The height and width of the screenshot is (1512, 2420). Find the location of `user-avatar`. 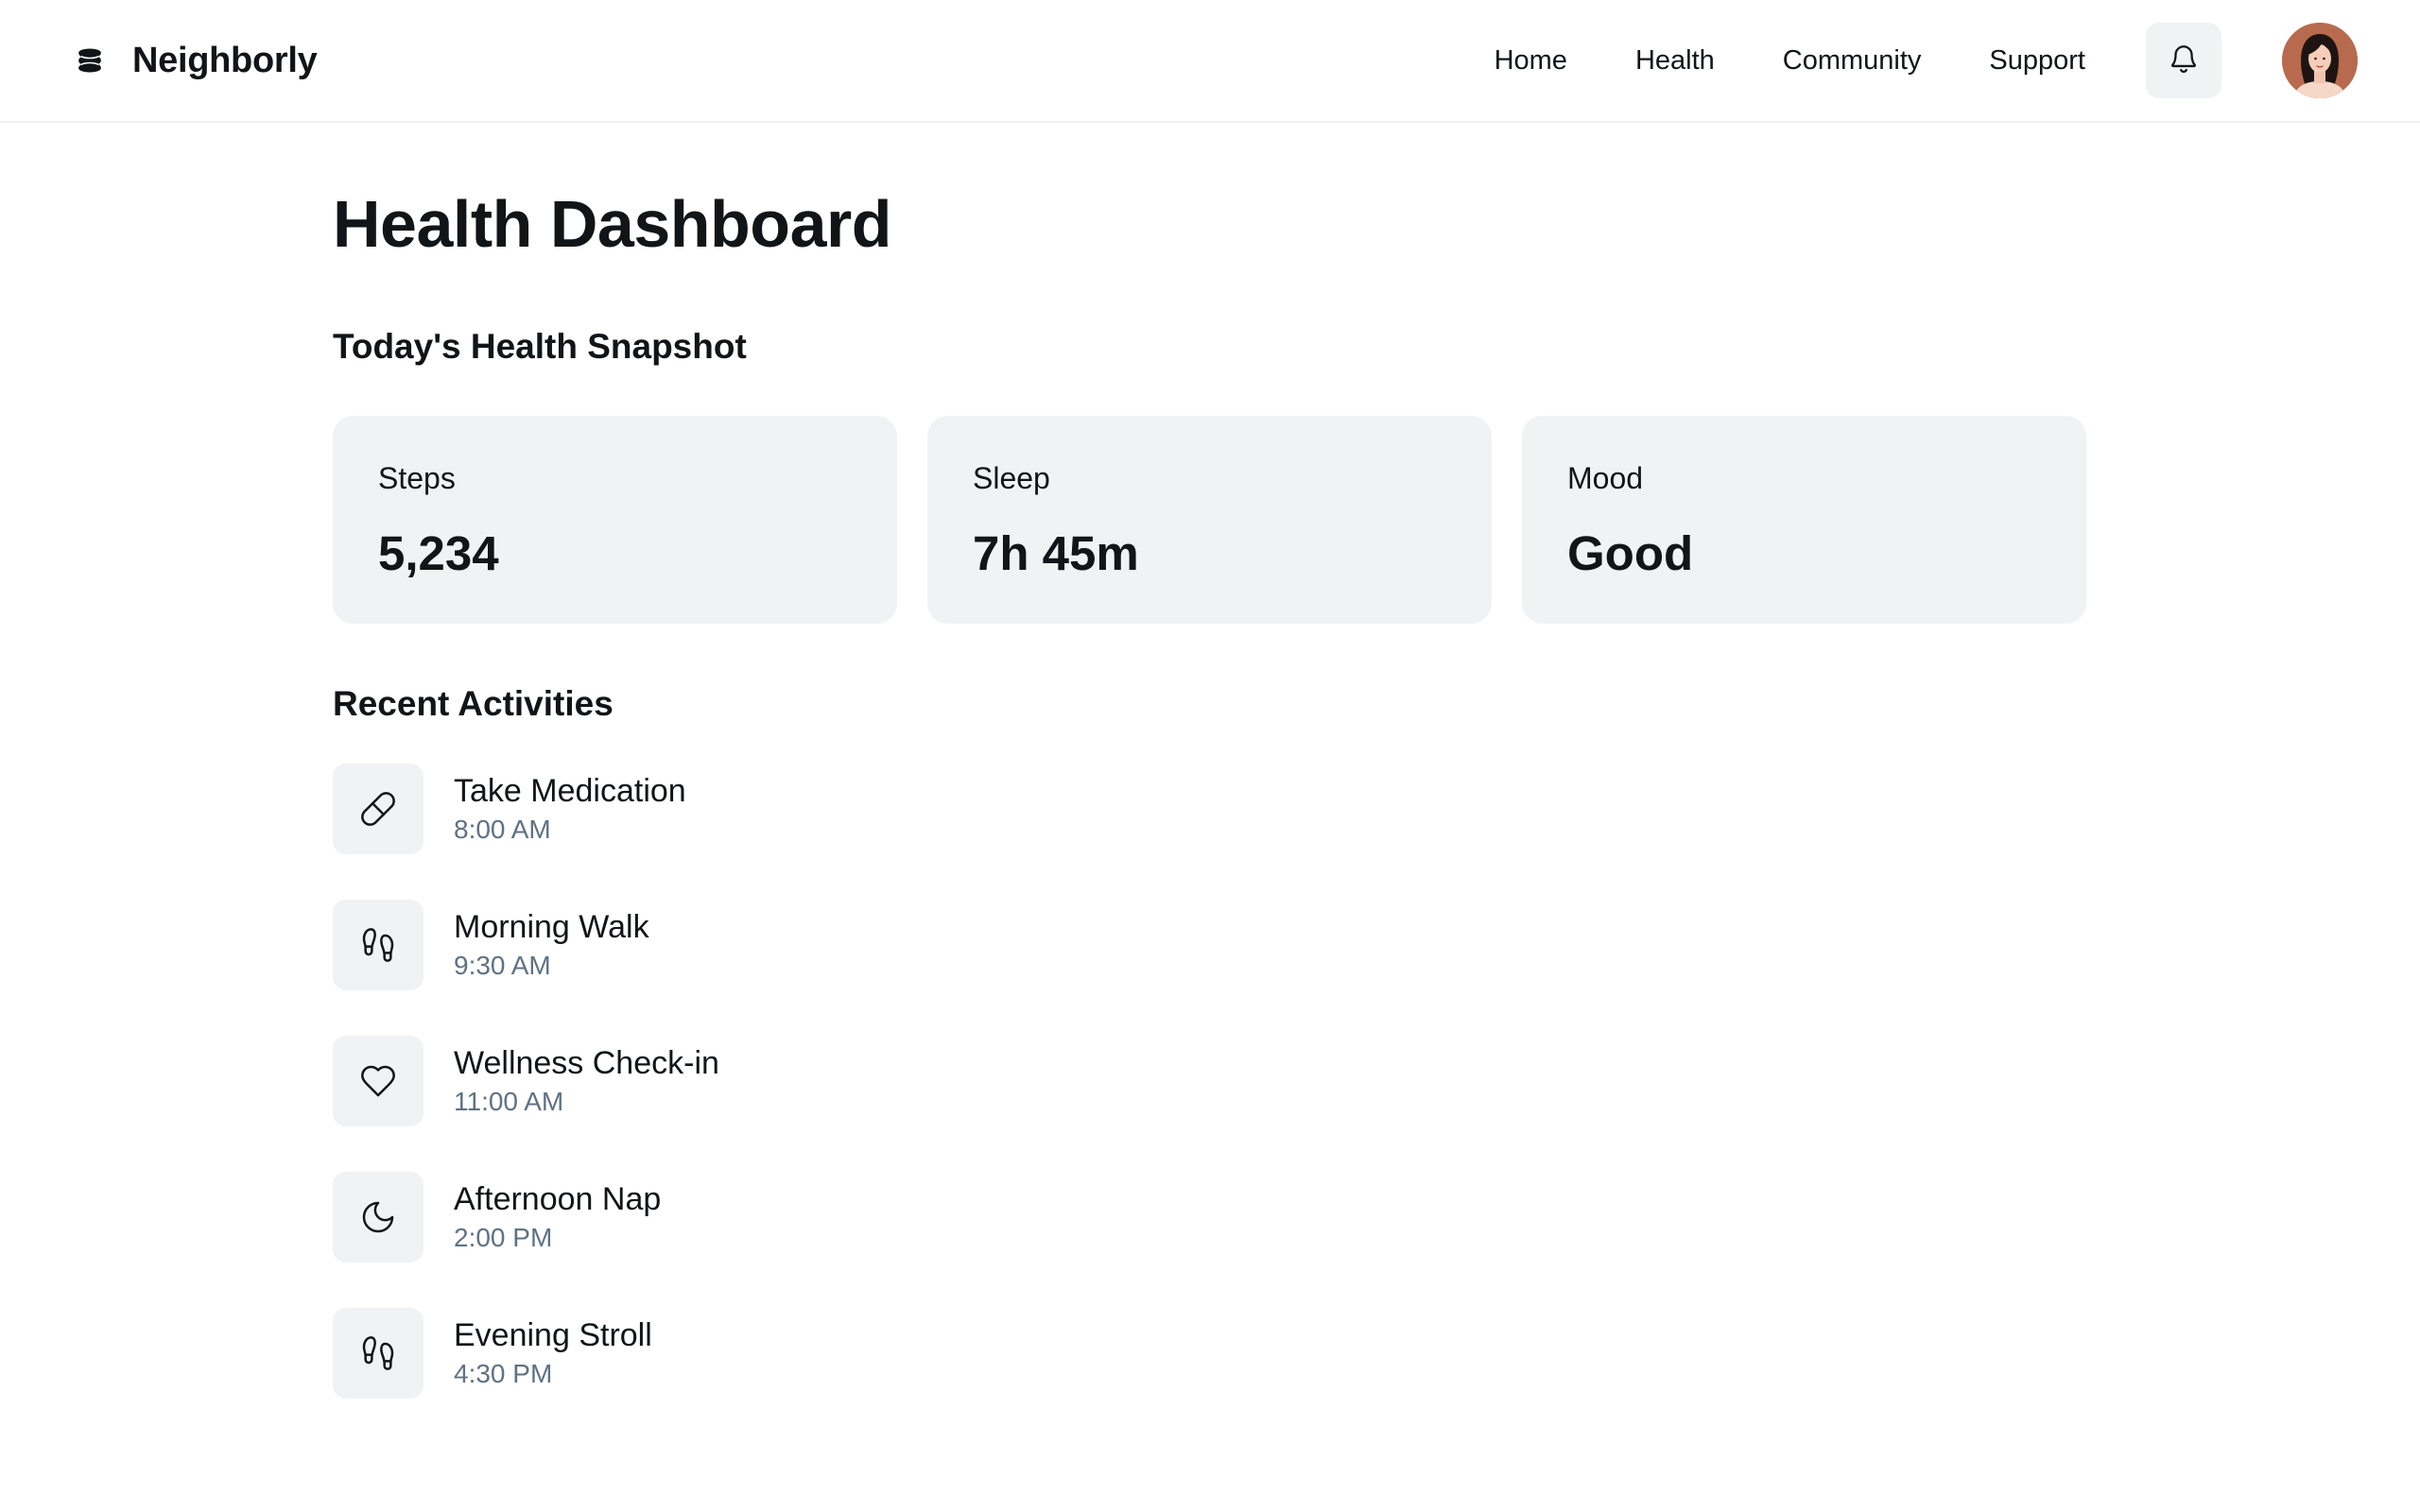

user-avatar is located at coordinates (2320, 60).